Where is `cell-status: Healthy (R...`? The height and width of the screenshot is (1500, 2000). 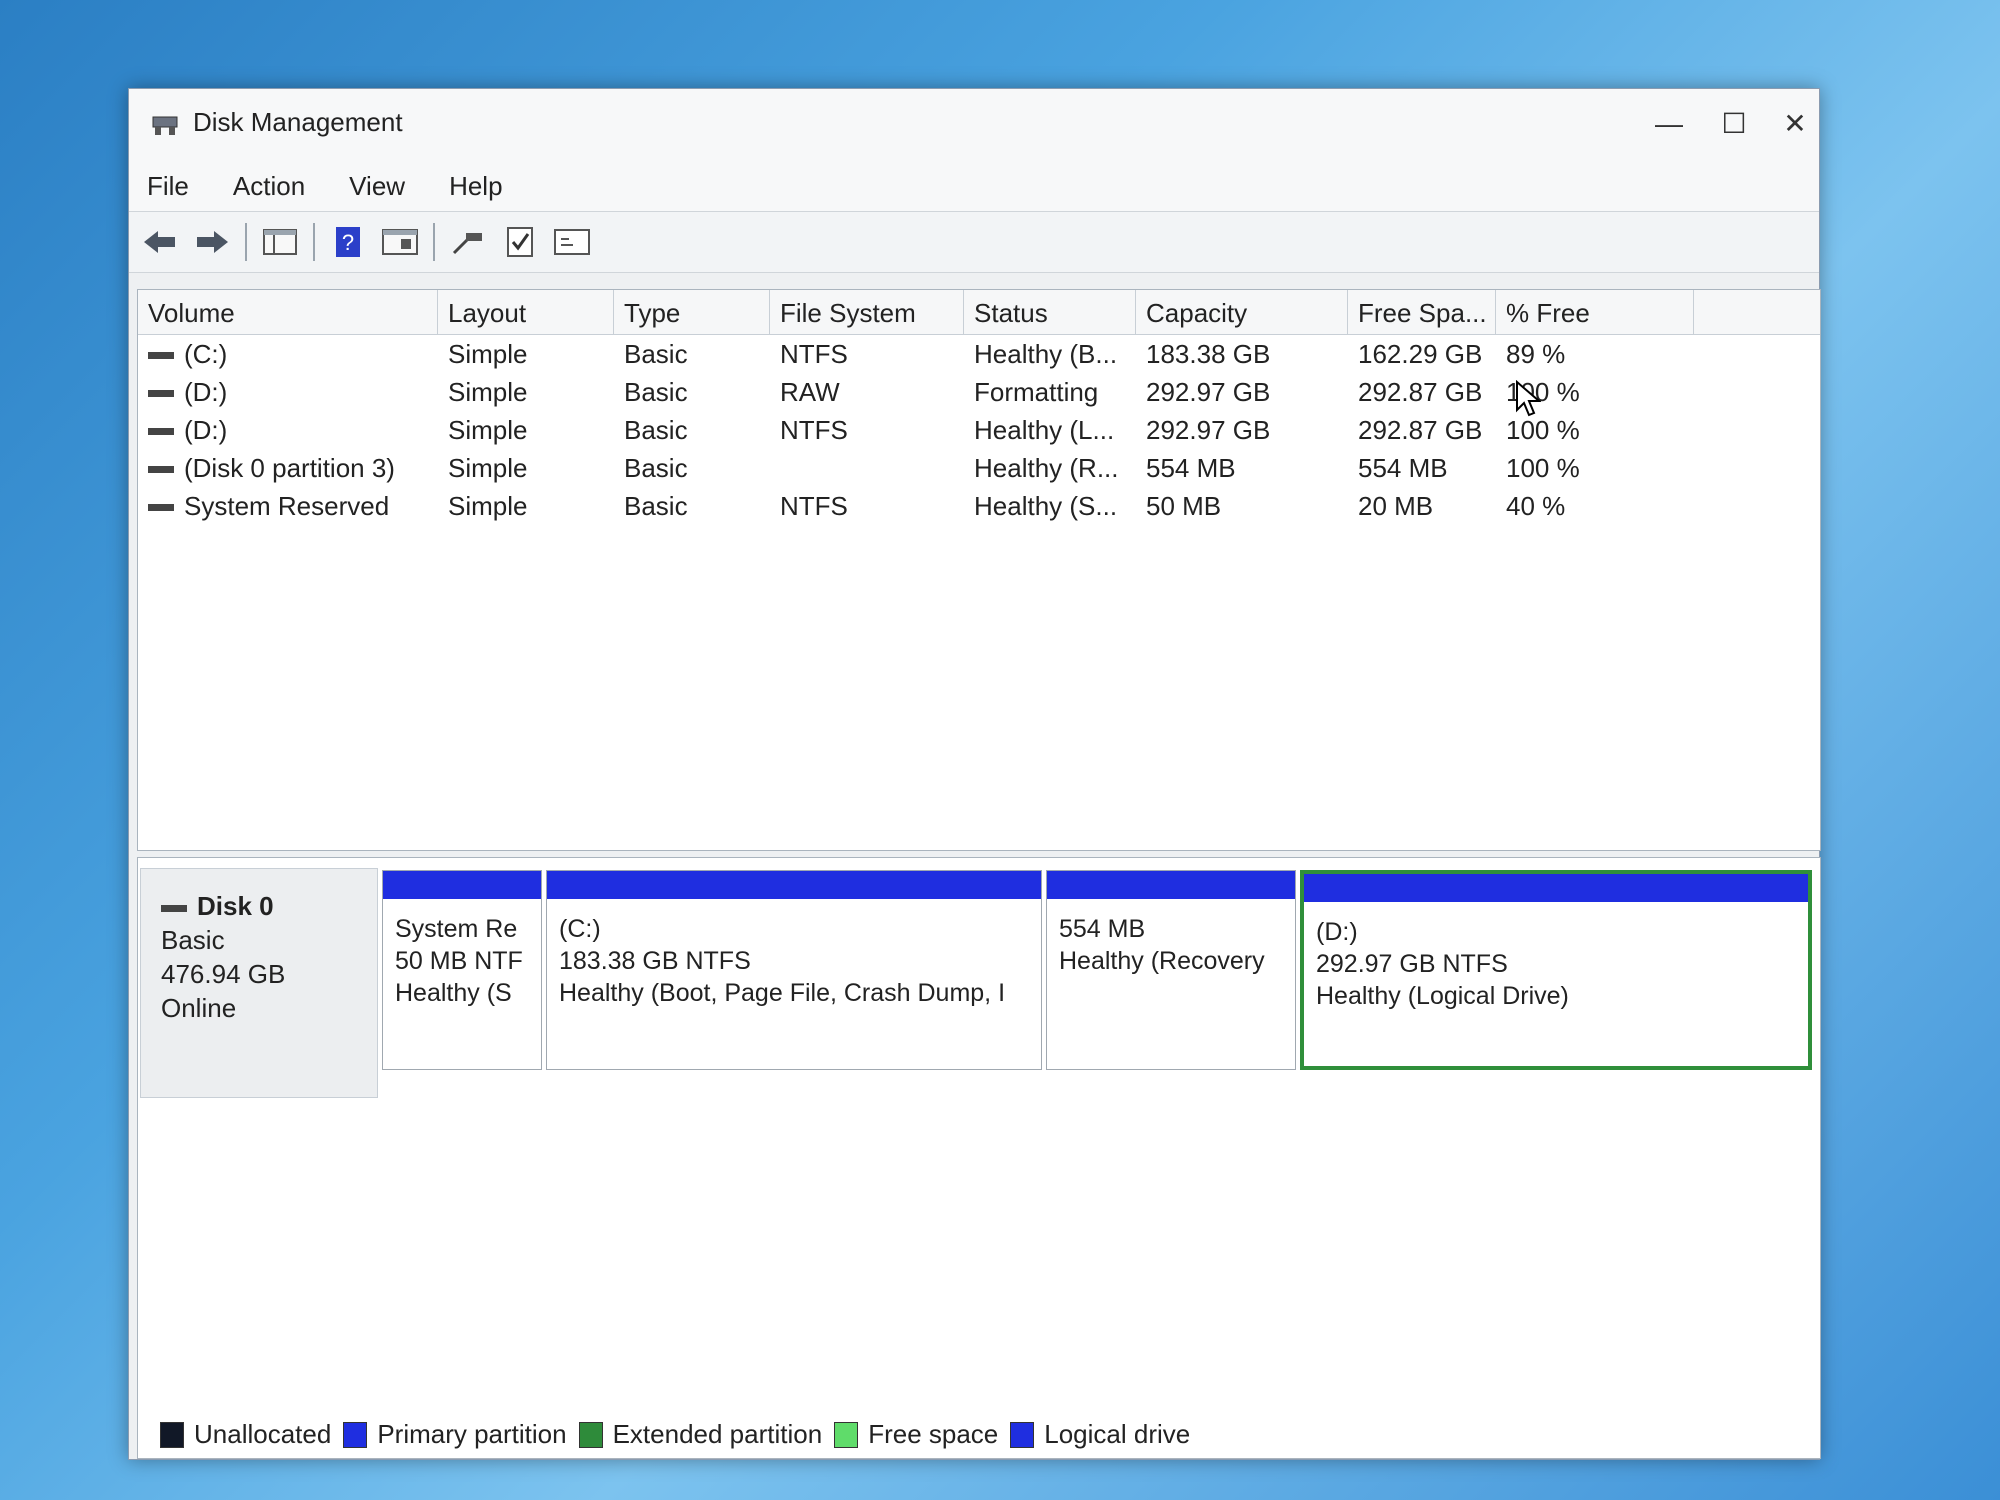 cell-status: Healthy (R... is located at coordinates (1046, 467).